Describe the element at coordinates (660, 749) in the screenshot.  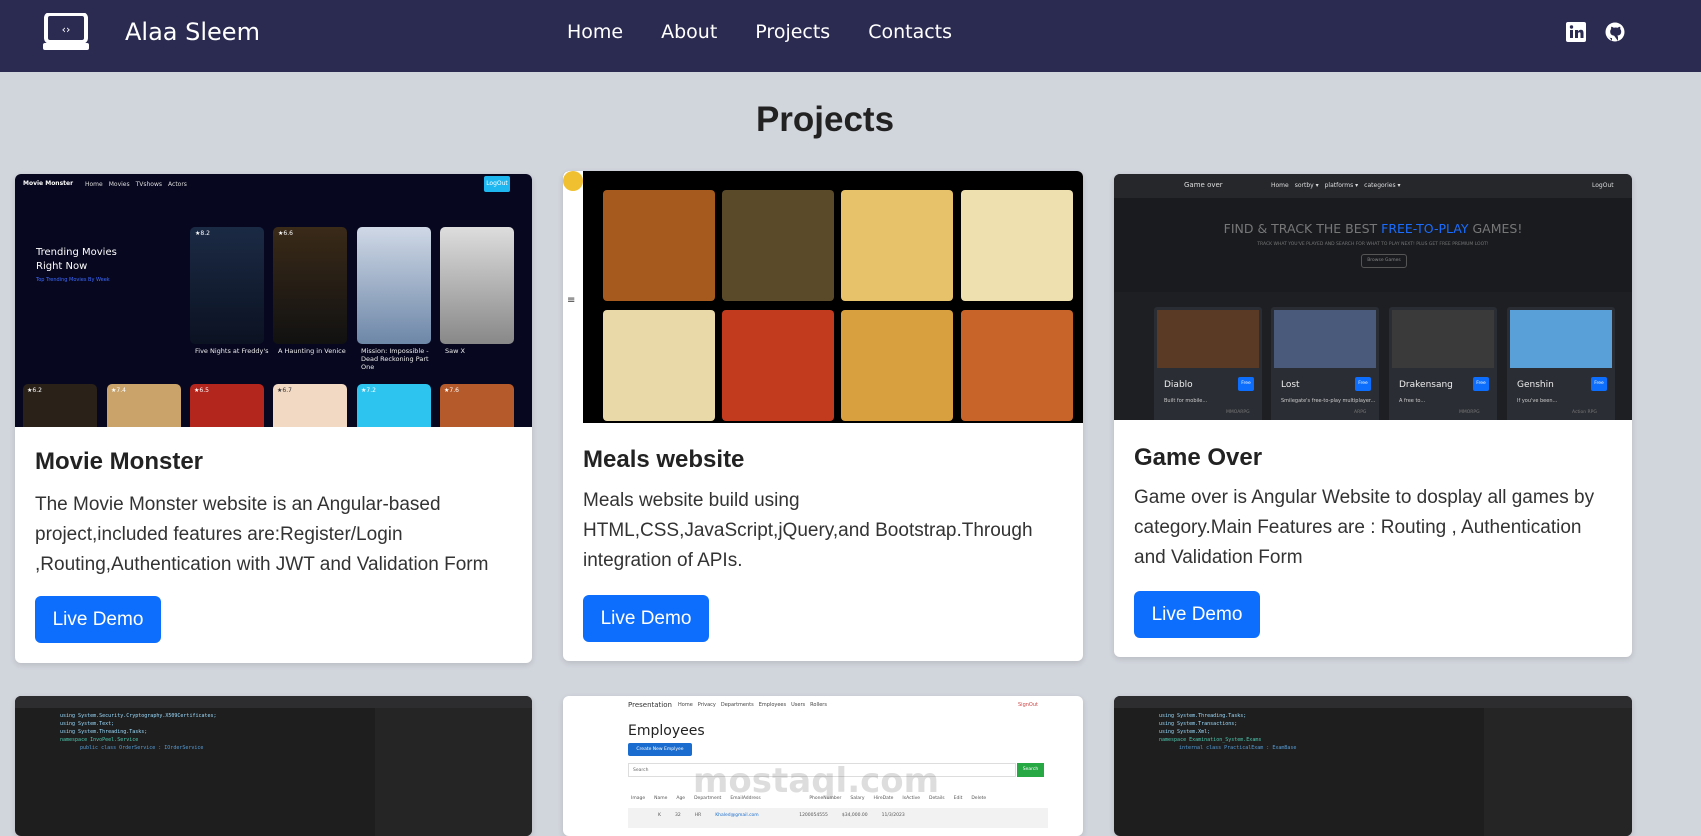
I see `preview-create-button: Create New Emplyee` at that location.